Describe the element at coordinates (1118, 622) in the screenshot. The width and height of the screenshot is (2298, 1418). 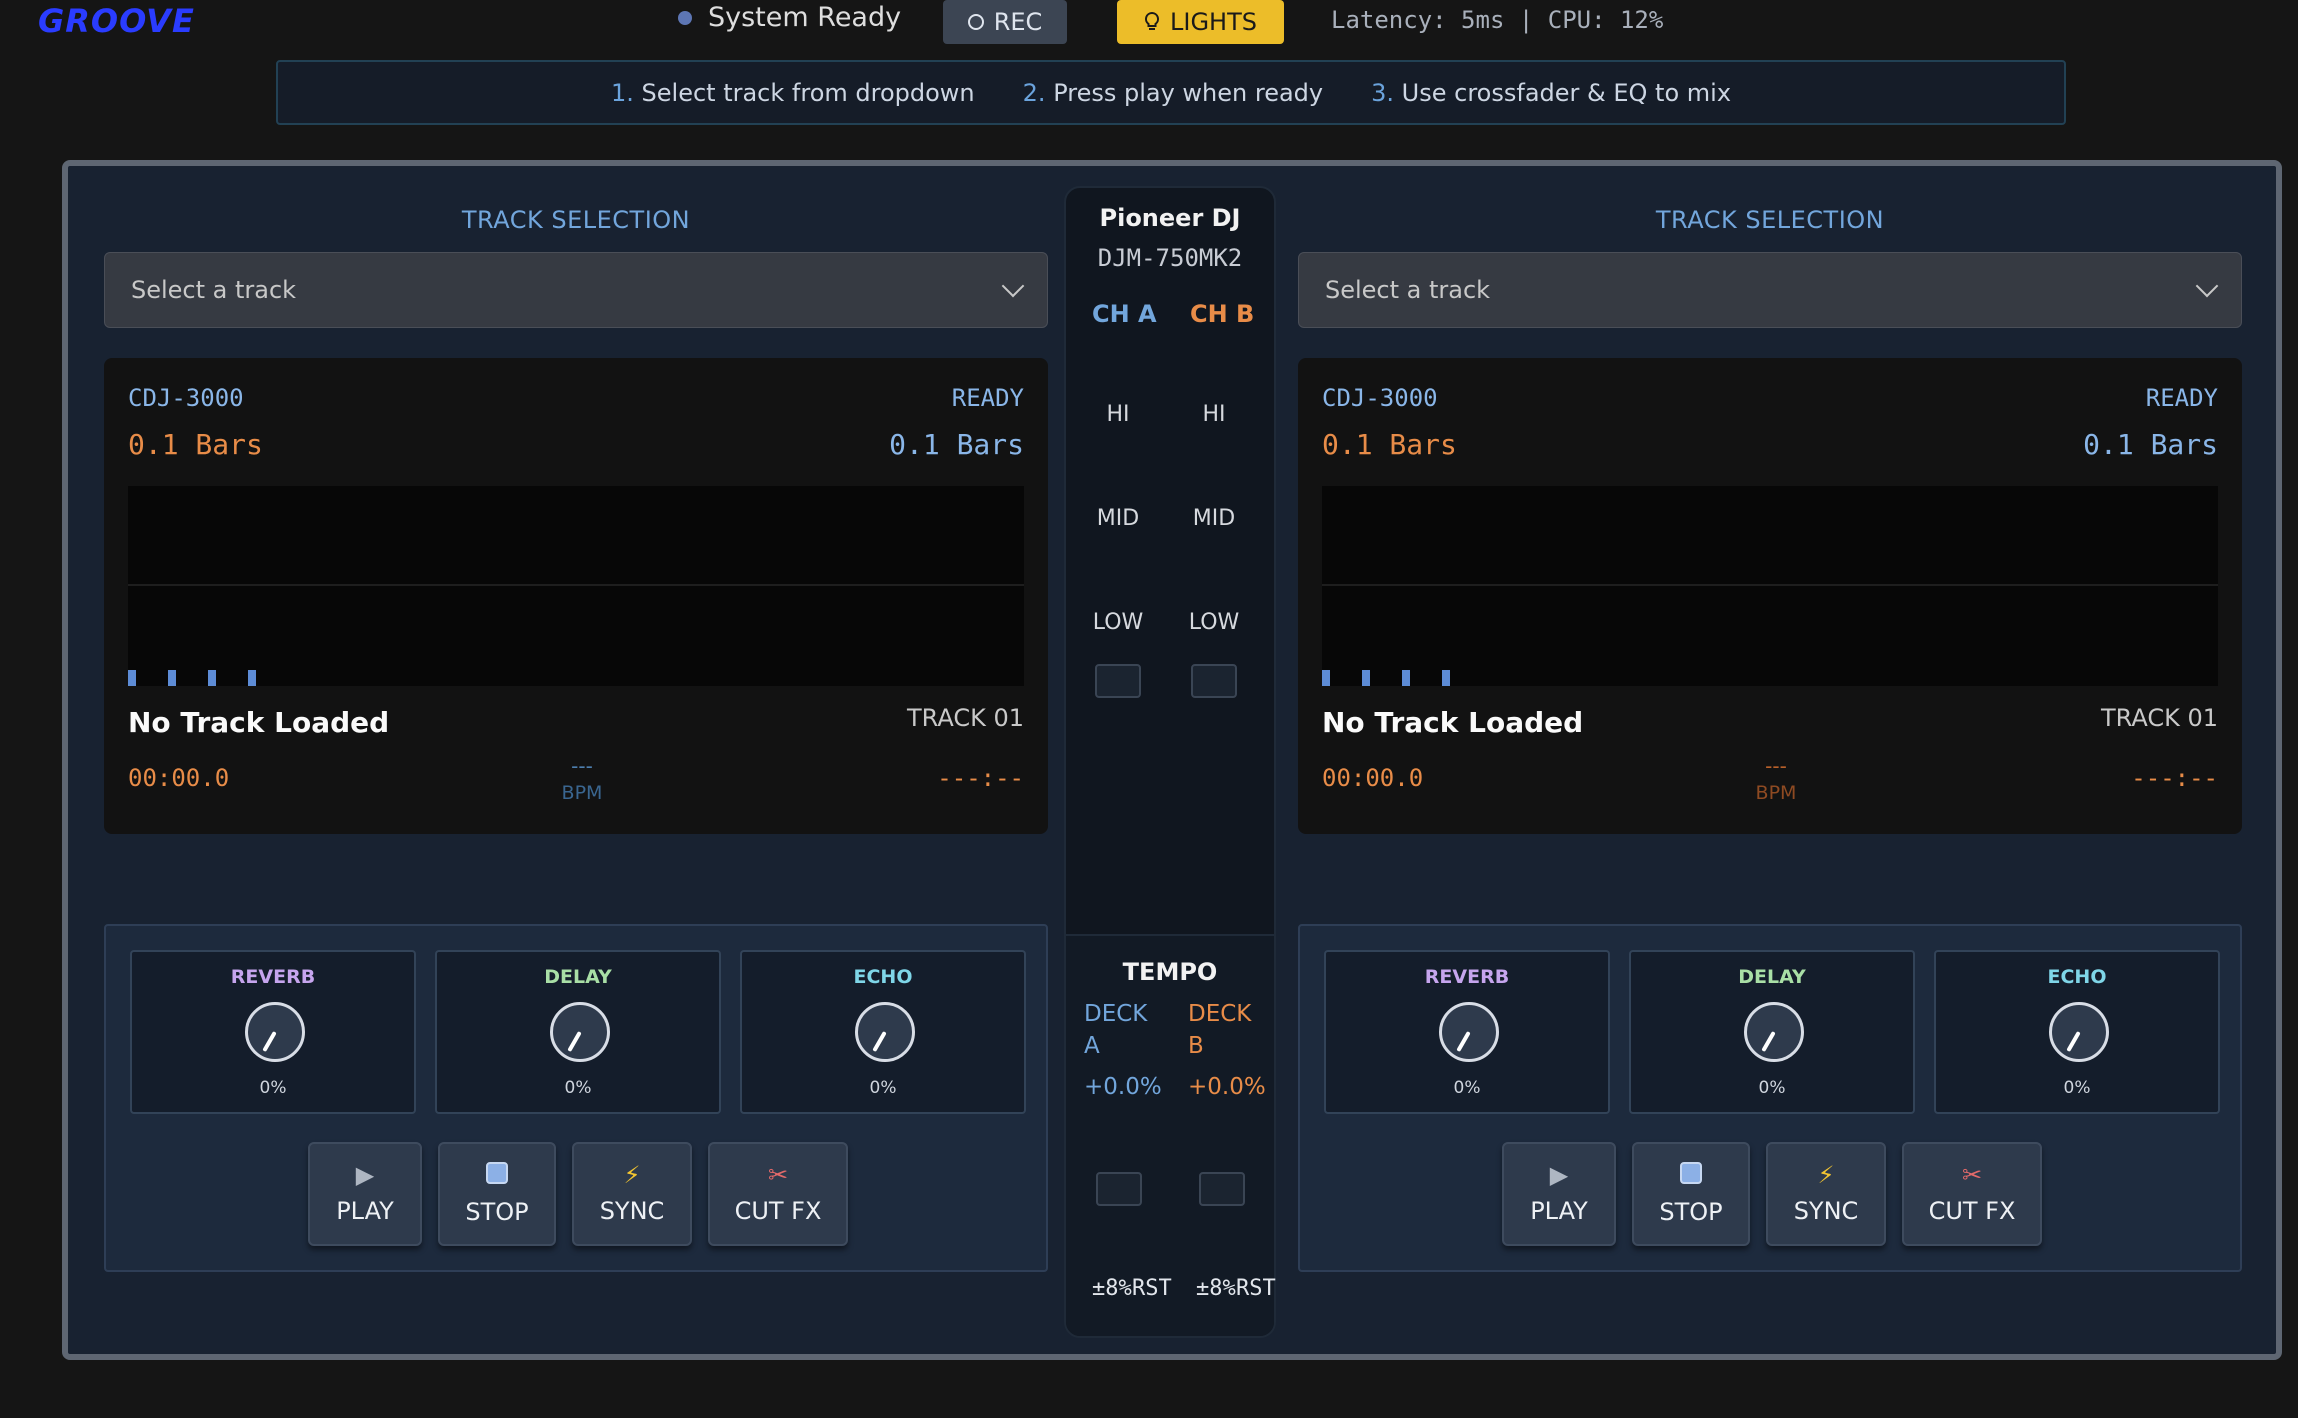
I see `eq-low-a: LOW` at that location.